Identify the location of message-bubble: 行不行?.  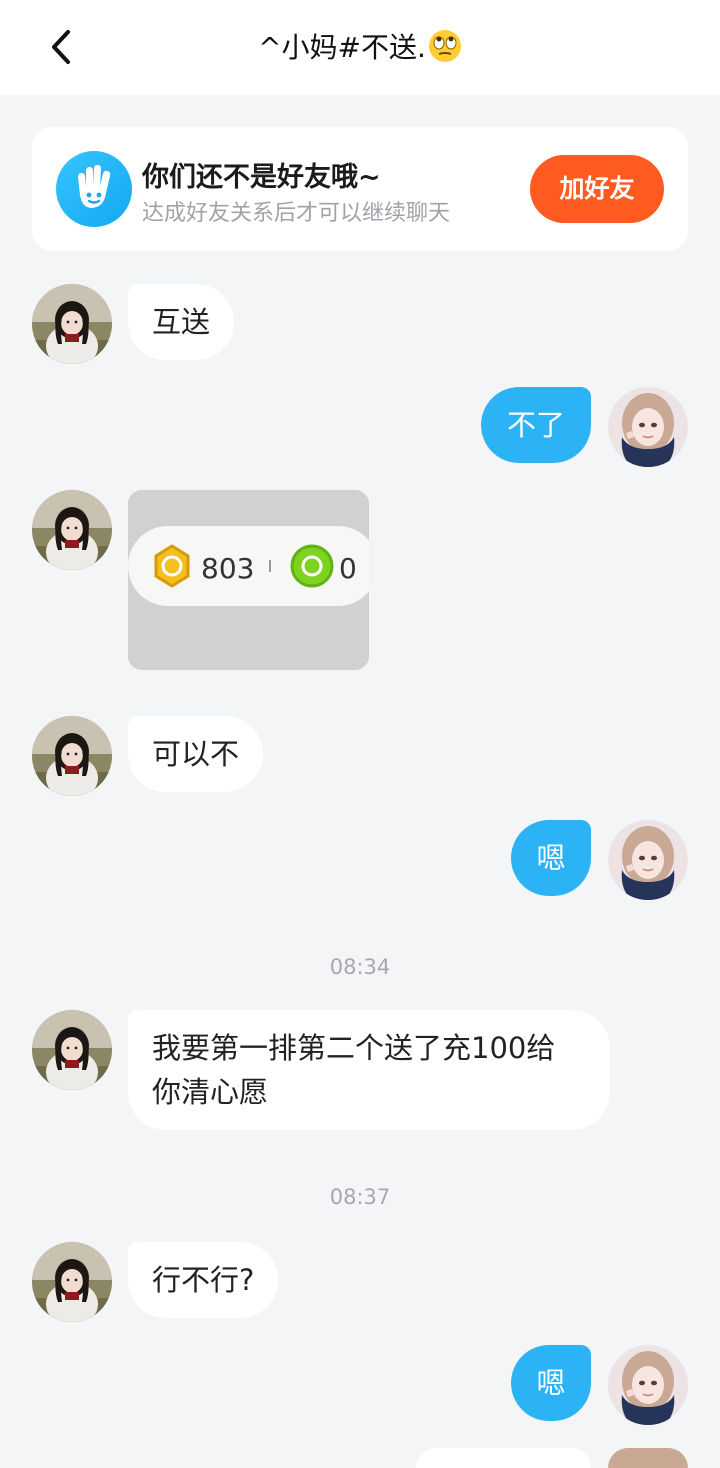
(203, 1280).